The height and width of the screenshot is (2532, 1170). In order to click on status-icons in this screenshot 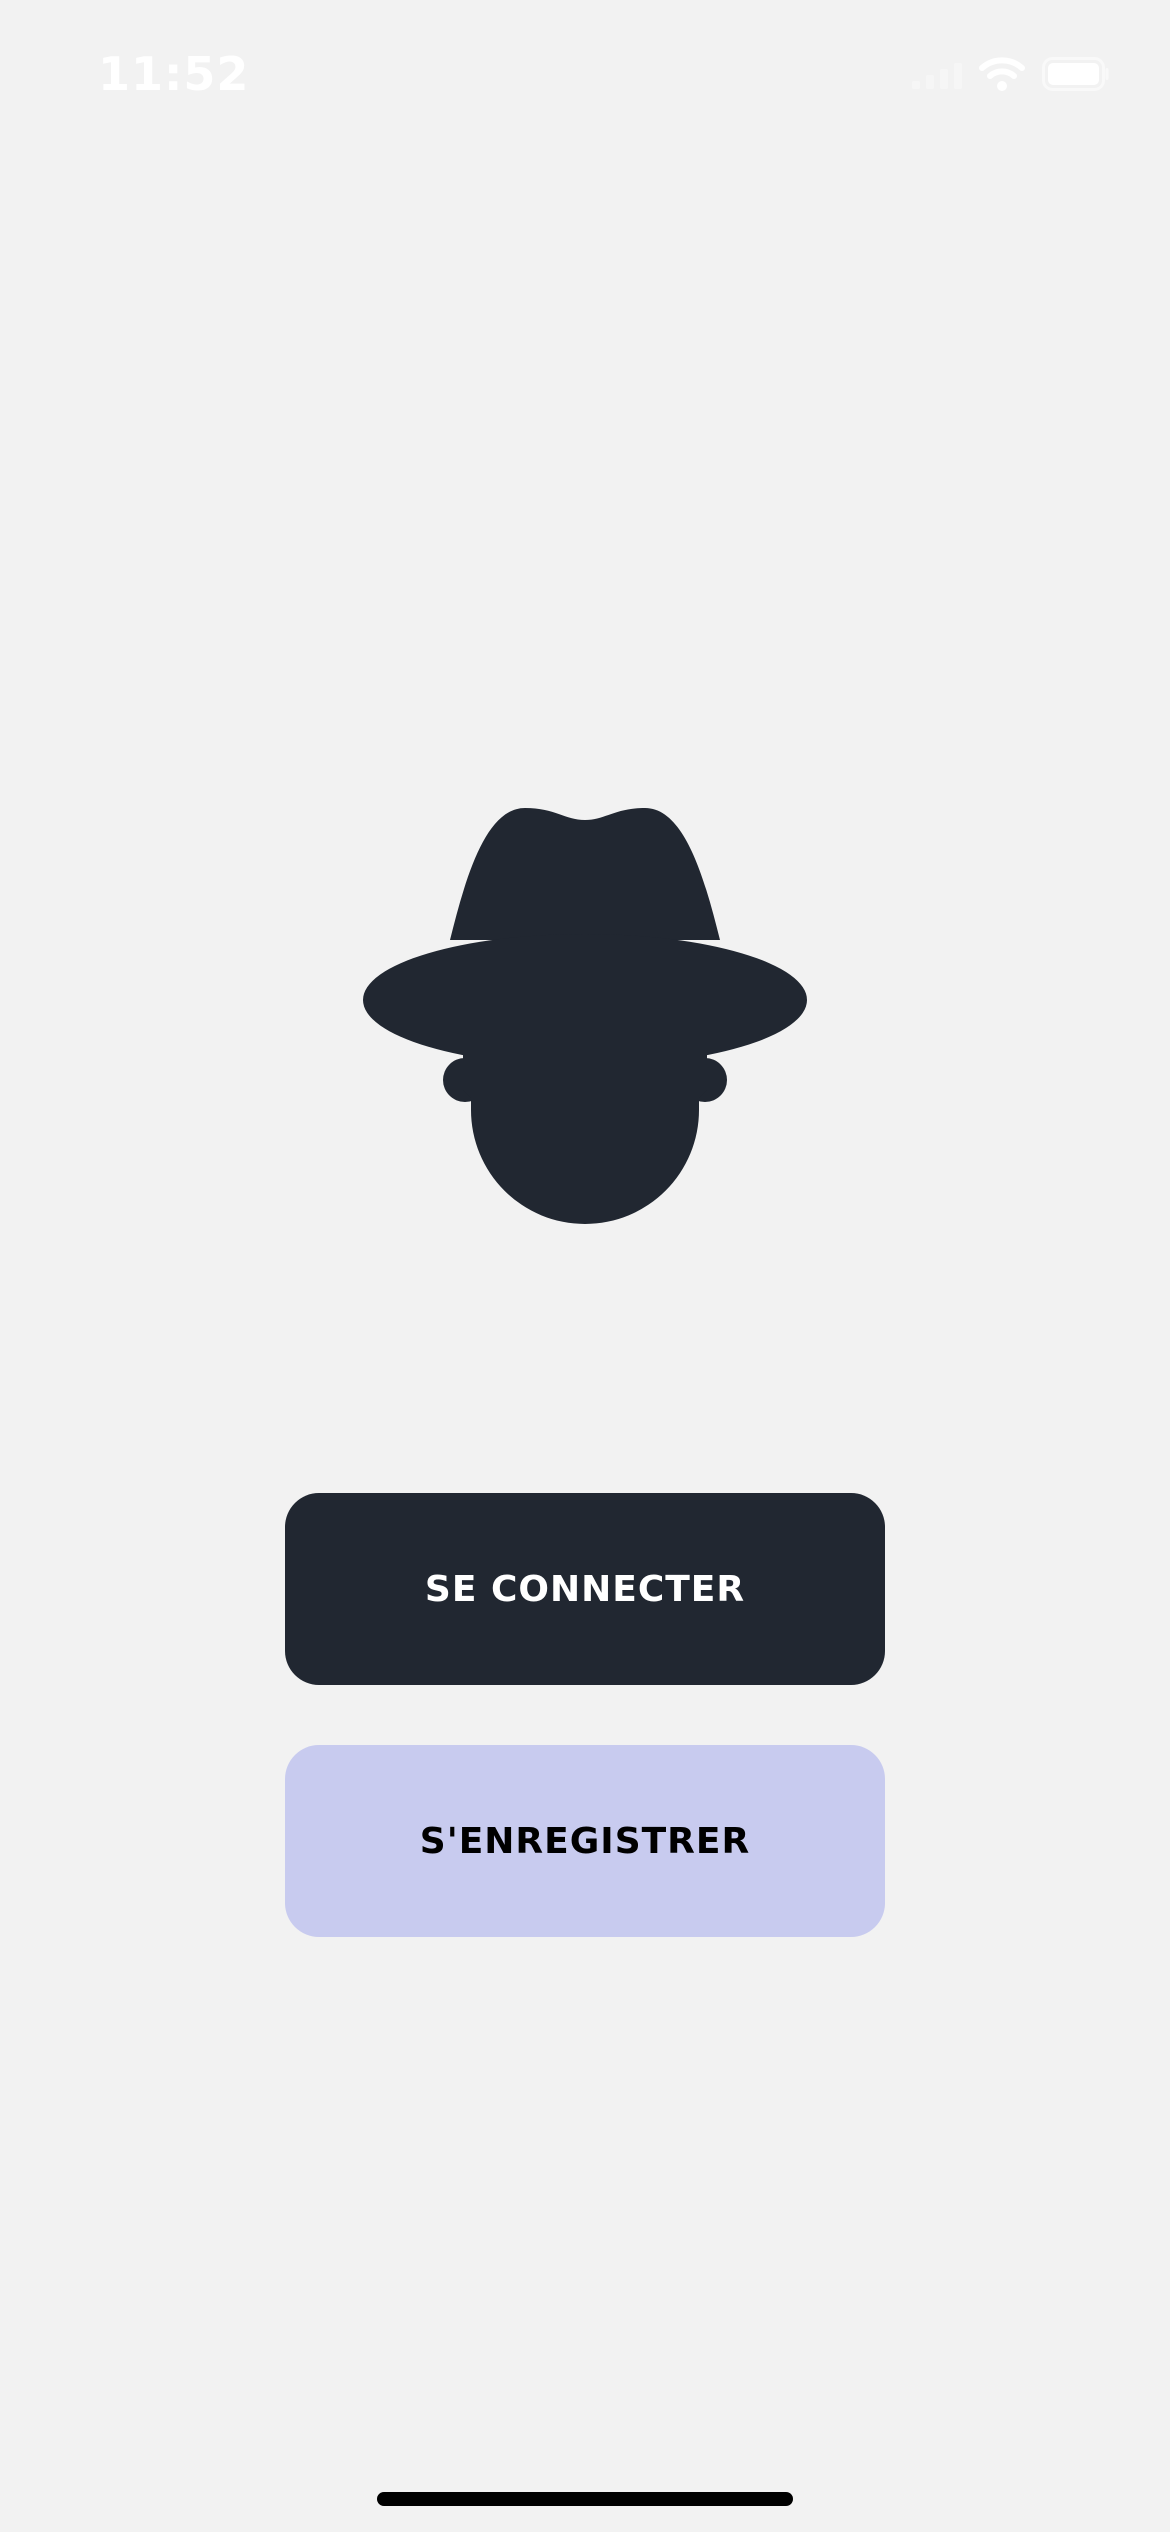, I will do `click(1011, 74)`.